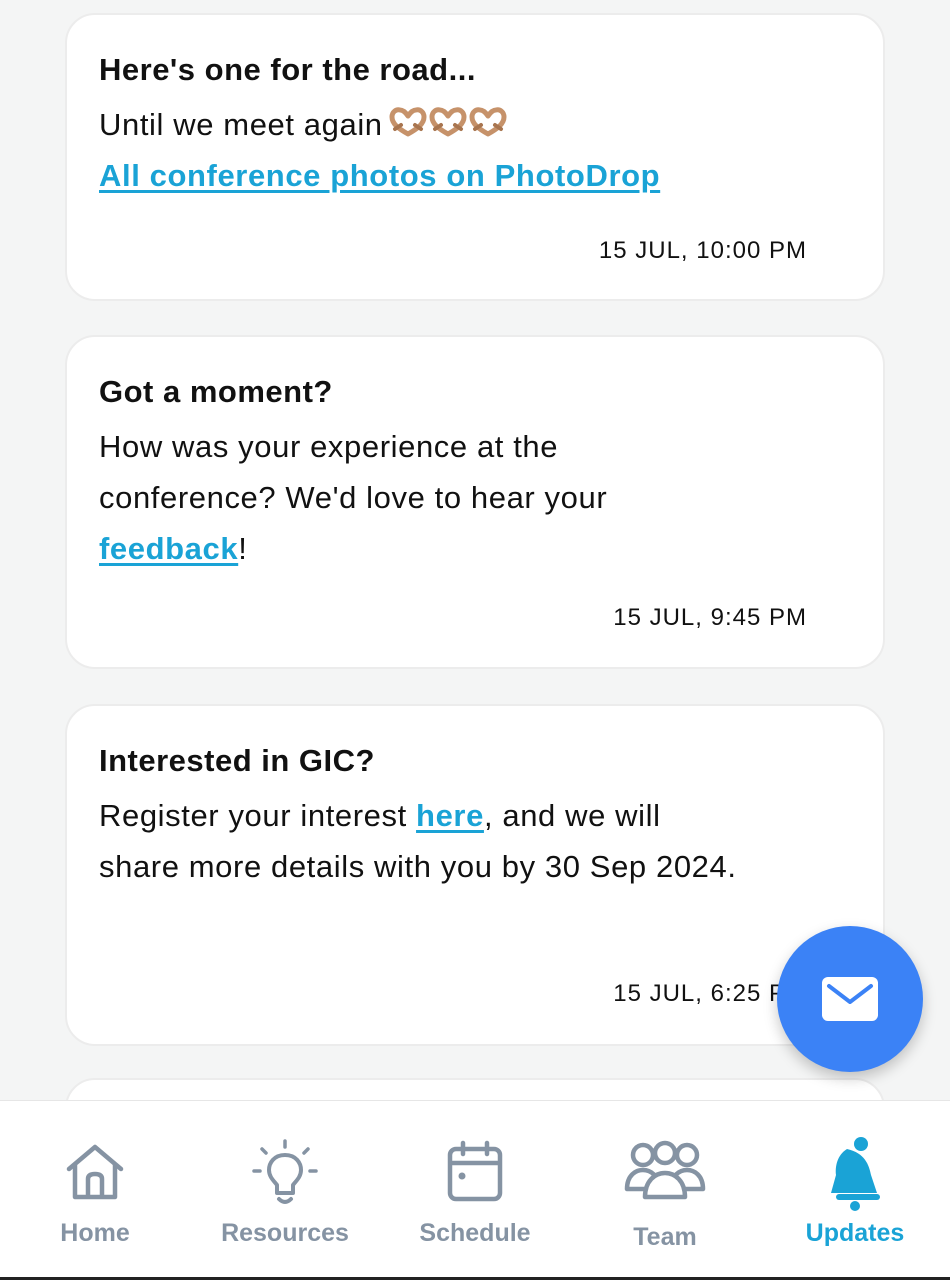 The height and width of the screenshot is (1280, 950). Describe the element at coordinates (855, 1174) in the screenshot. I see `bell-icon` at that location.